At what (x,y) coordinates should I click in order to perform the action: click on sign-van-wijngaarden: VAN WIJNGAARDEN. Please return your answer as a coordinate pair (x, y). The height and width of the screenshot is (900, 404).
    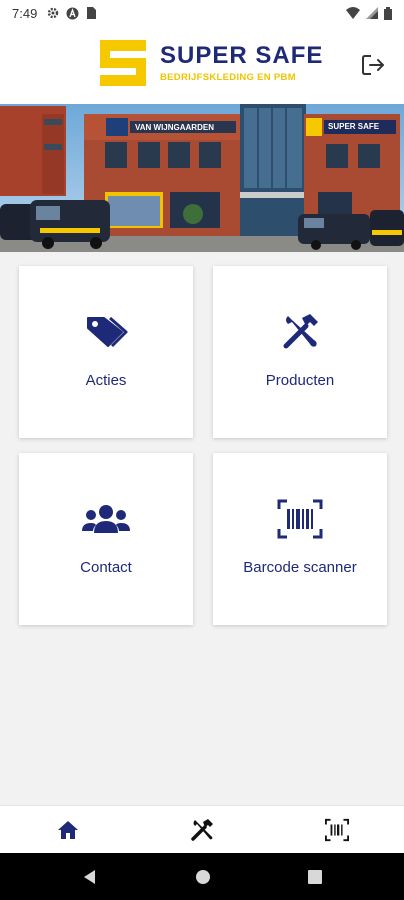
    Looking at the image, I should click on (174, 127).